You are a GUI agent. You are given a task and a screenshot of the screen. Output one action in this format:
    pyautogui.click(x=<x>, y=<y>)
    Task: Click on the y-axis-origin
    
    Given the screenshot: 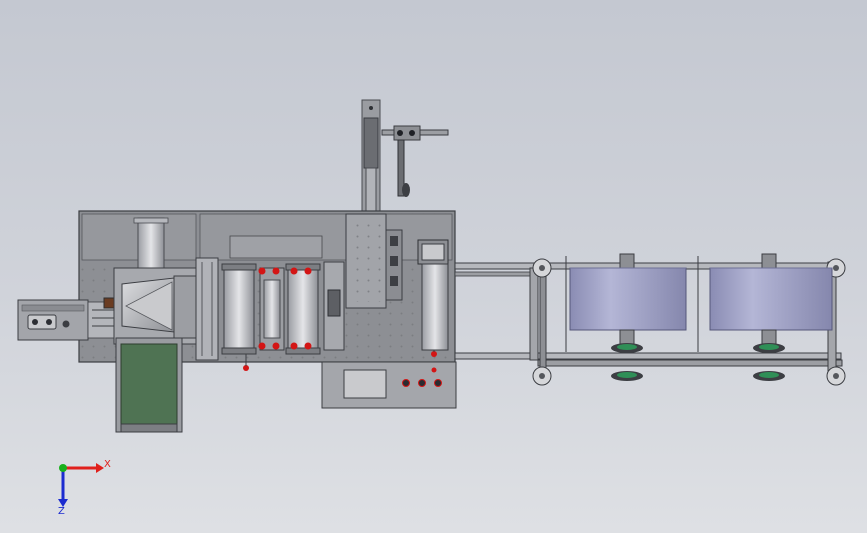 What is the action you would take?
    pyautogui.click(x=63, y=468)
    